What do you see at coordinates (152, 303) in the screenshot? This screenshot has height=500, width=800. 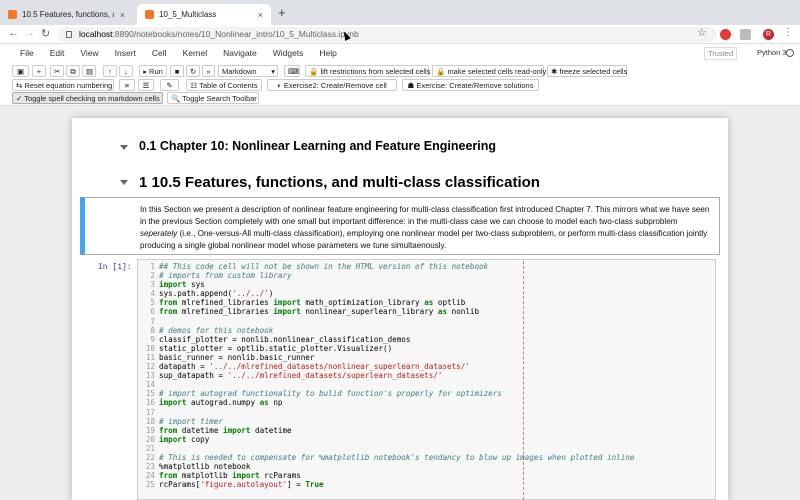 I see `line-number: 5` at bounding box center [152, 303].